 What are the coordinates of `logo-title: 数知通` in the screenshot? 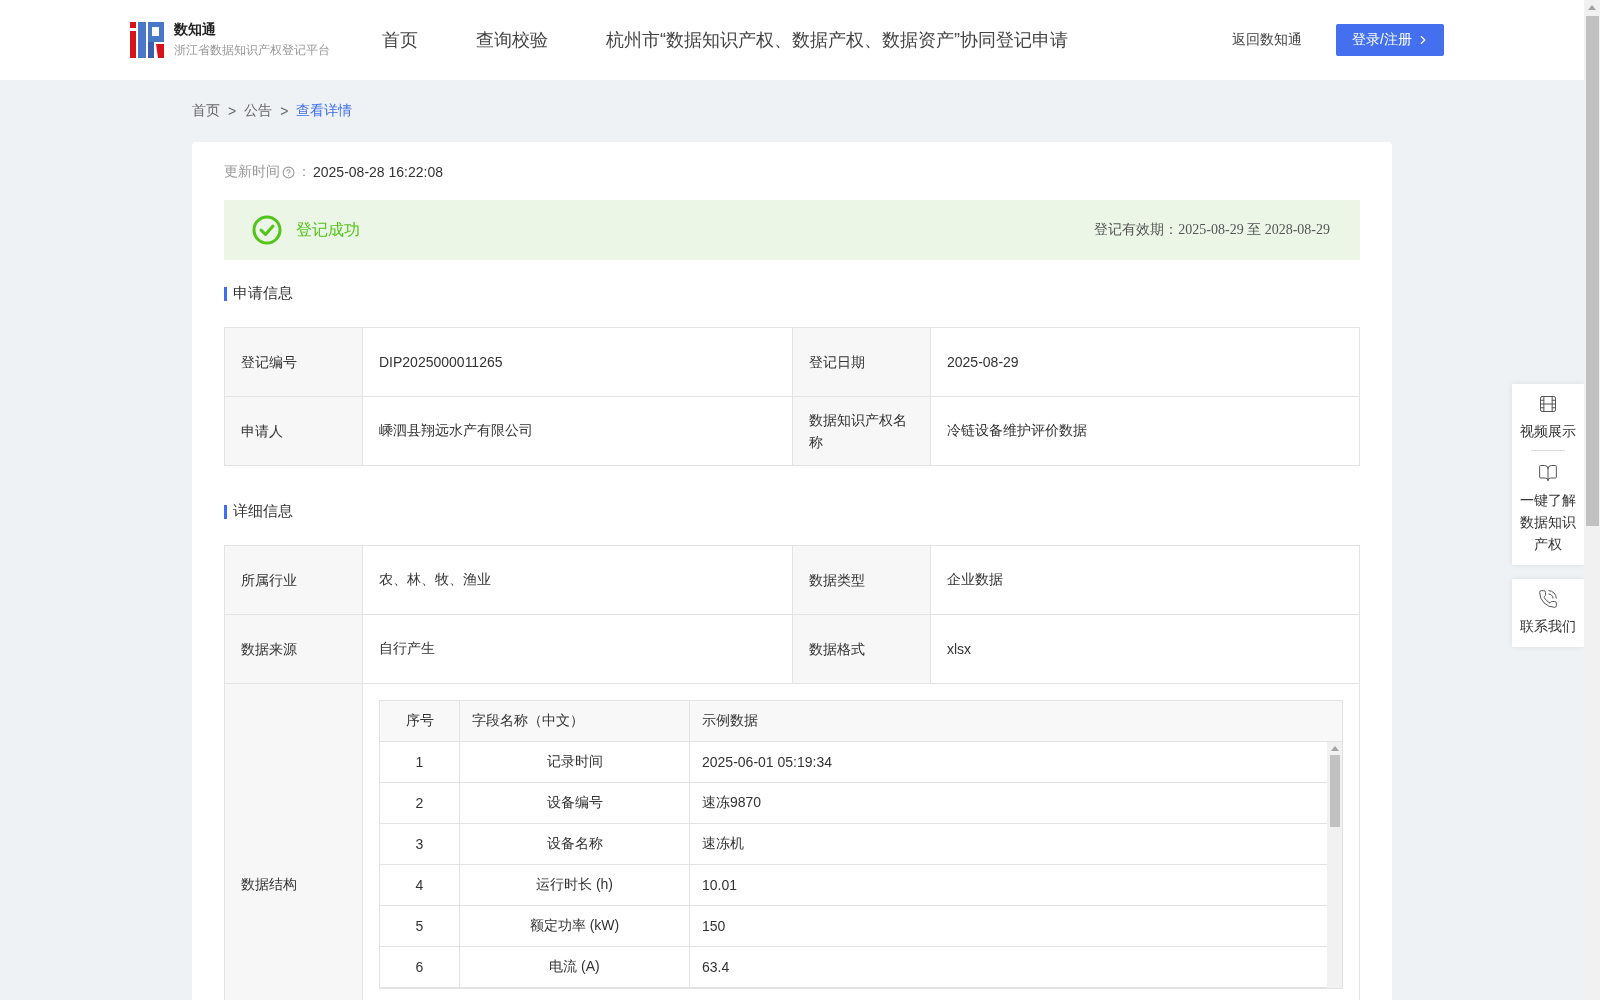 It's located at (195, 30).